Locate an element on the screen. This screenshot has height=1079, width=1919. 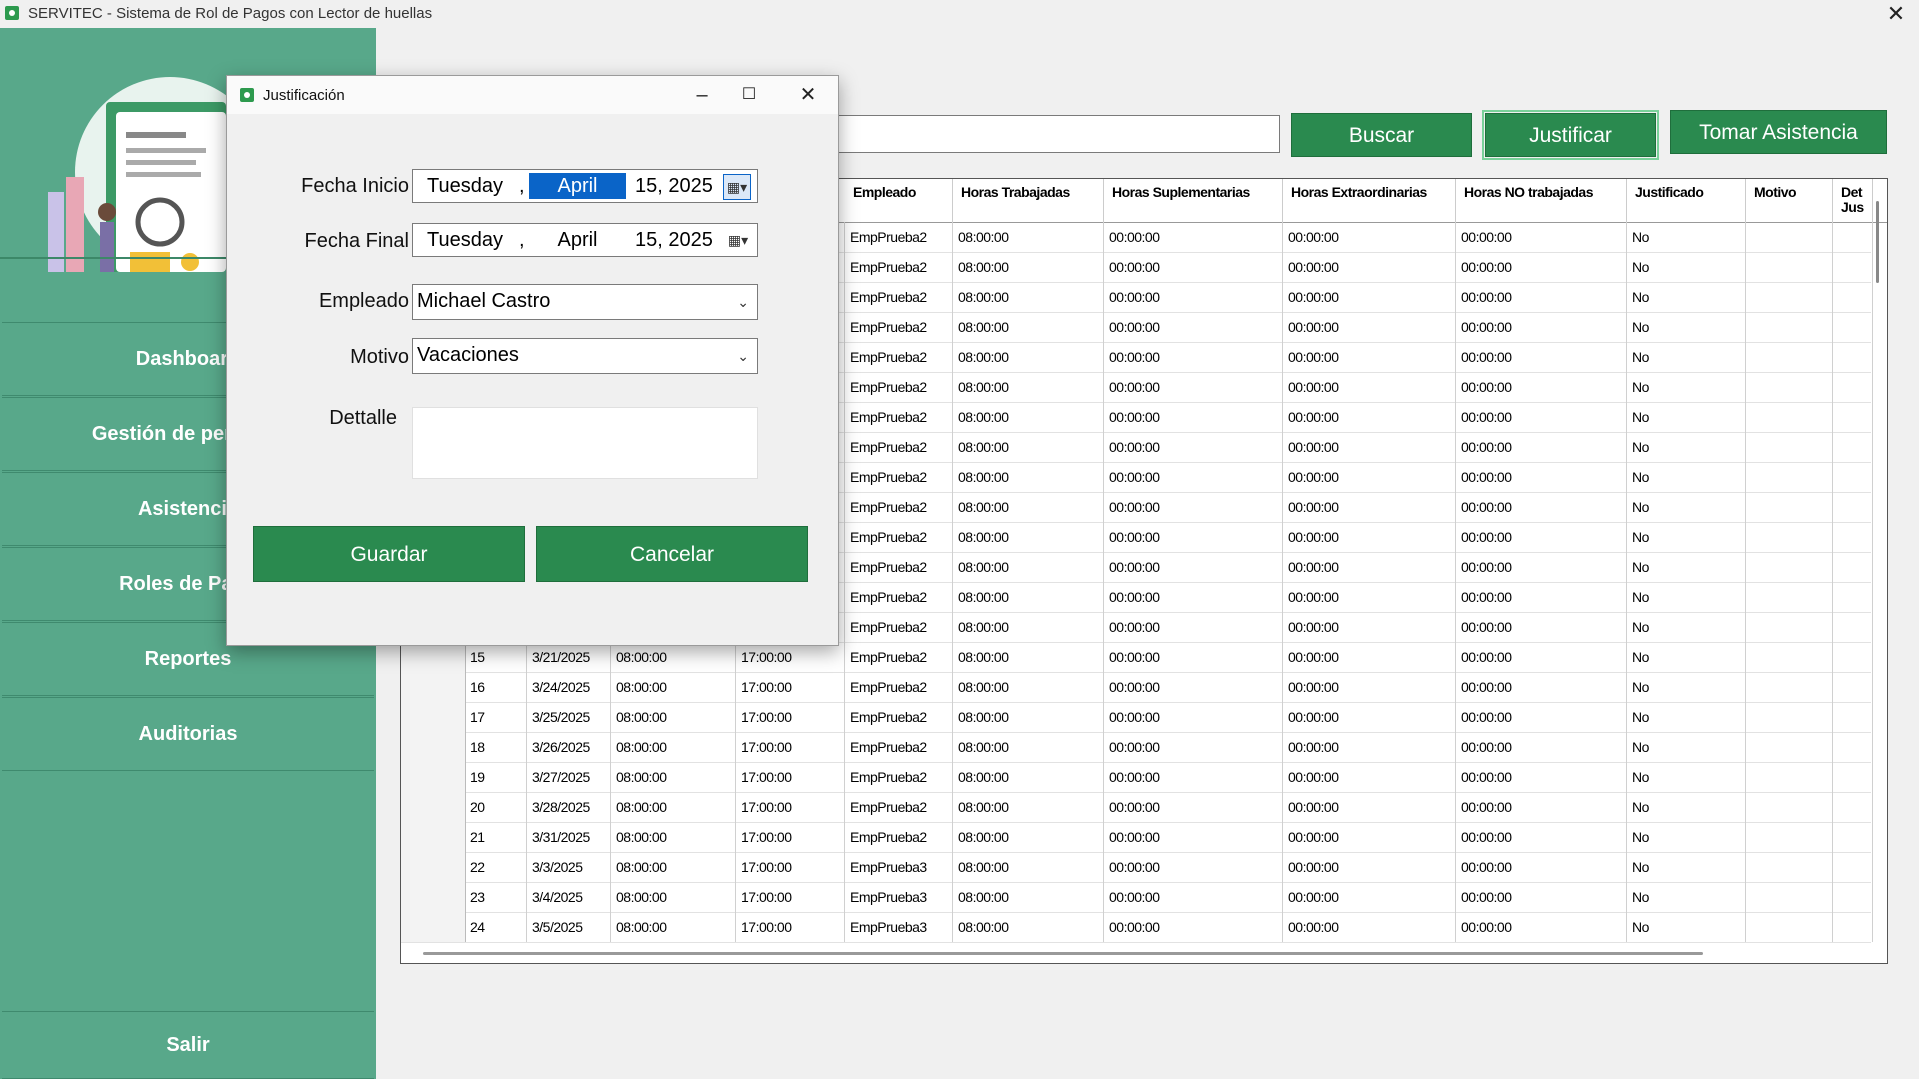
table-cell-salida: 17:00:00 is located at coordinates (790, 717).